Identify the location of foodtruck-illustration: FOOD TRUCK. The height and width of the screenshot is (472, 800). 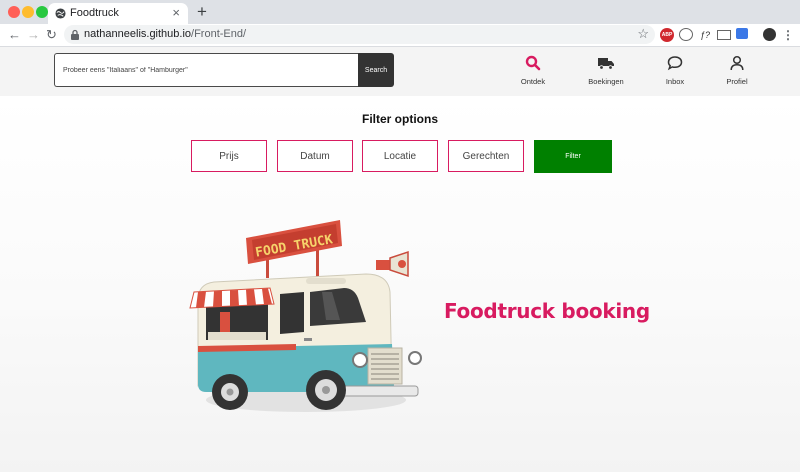
(305, 316).